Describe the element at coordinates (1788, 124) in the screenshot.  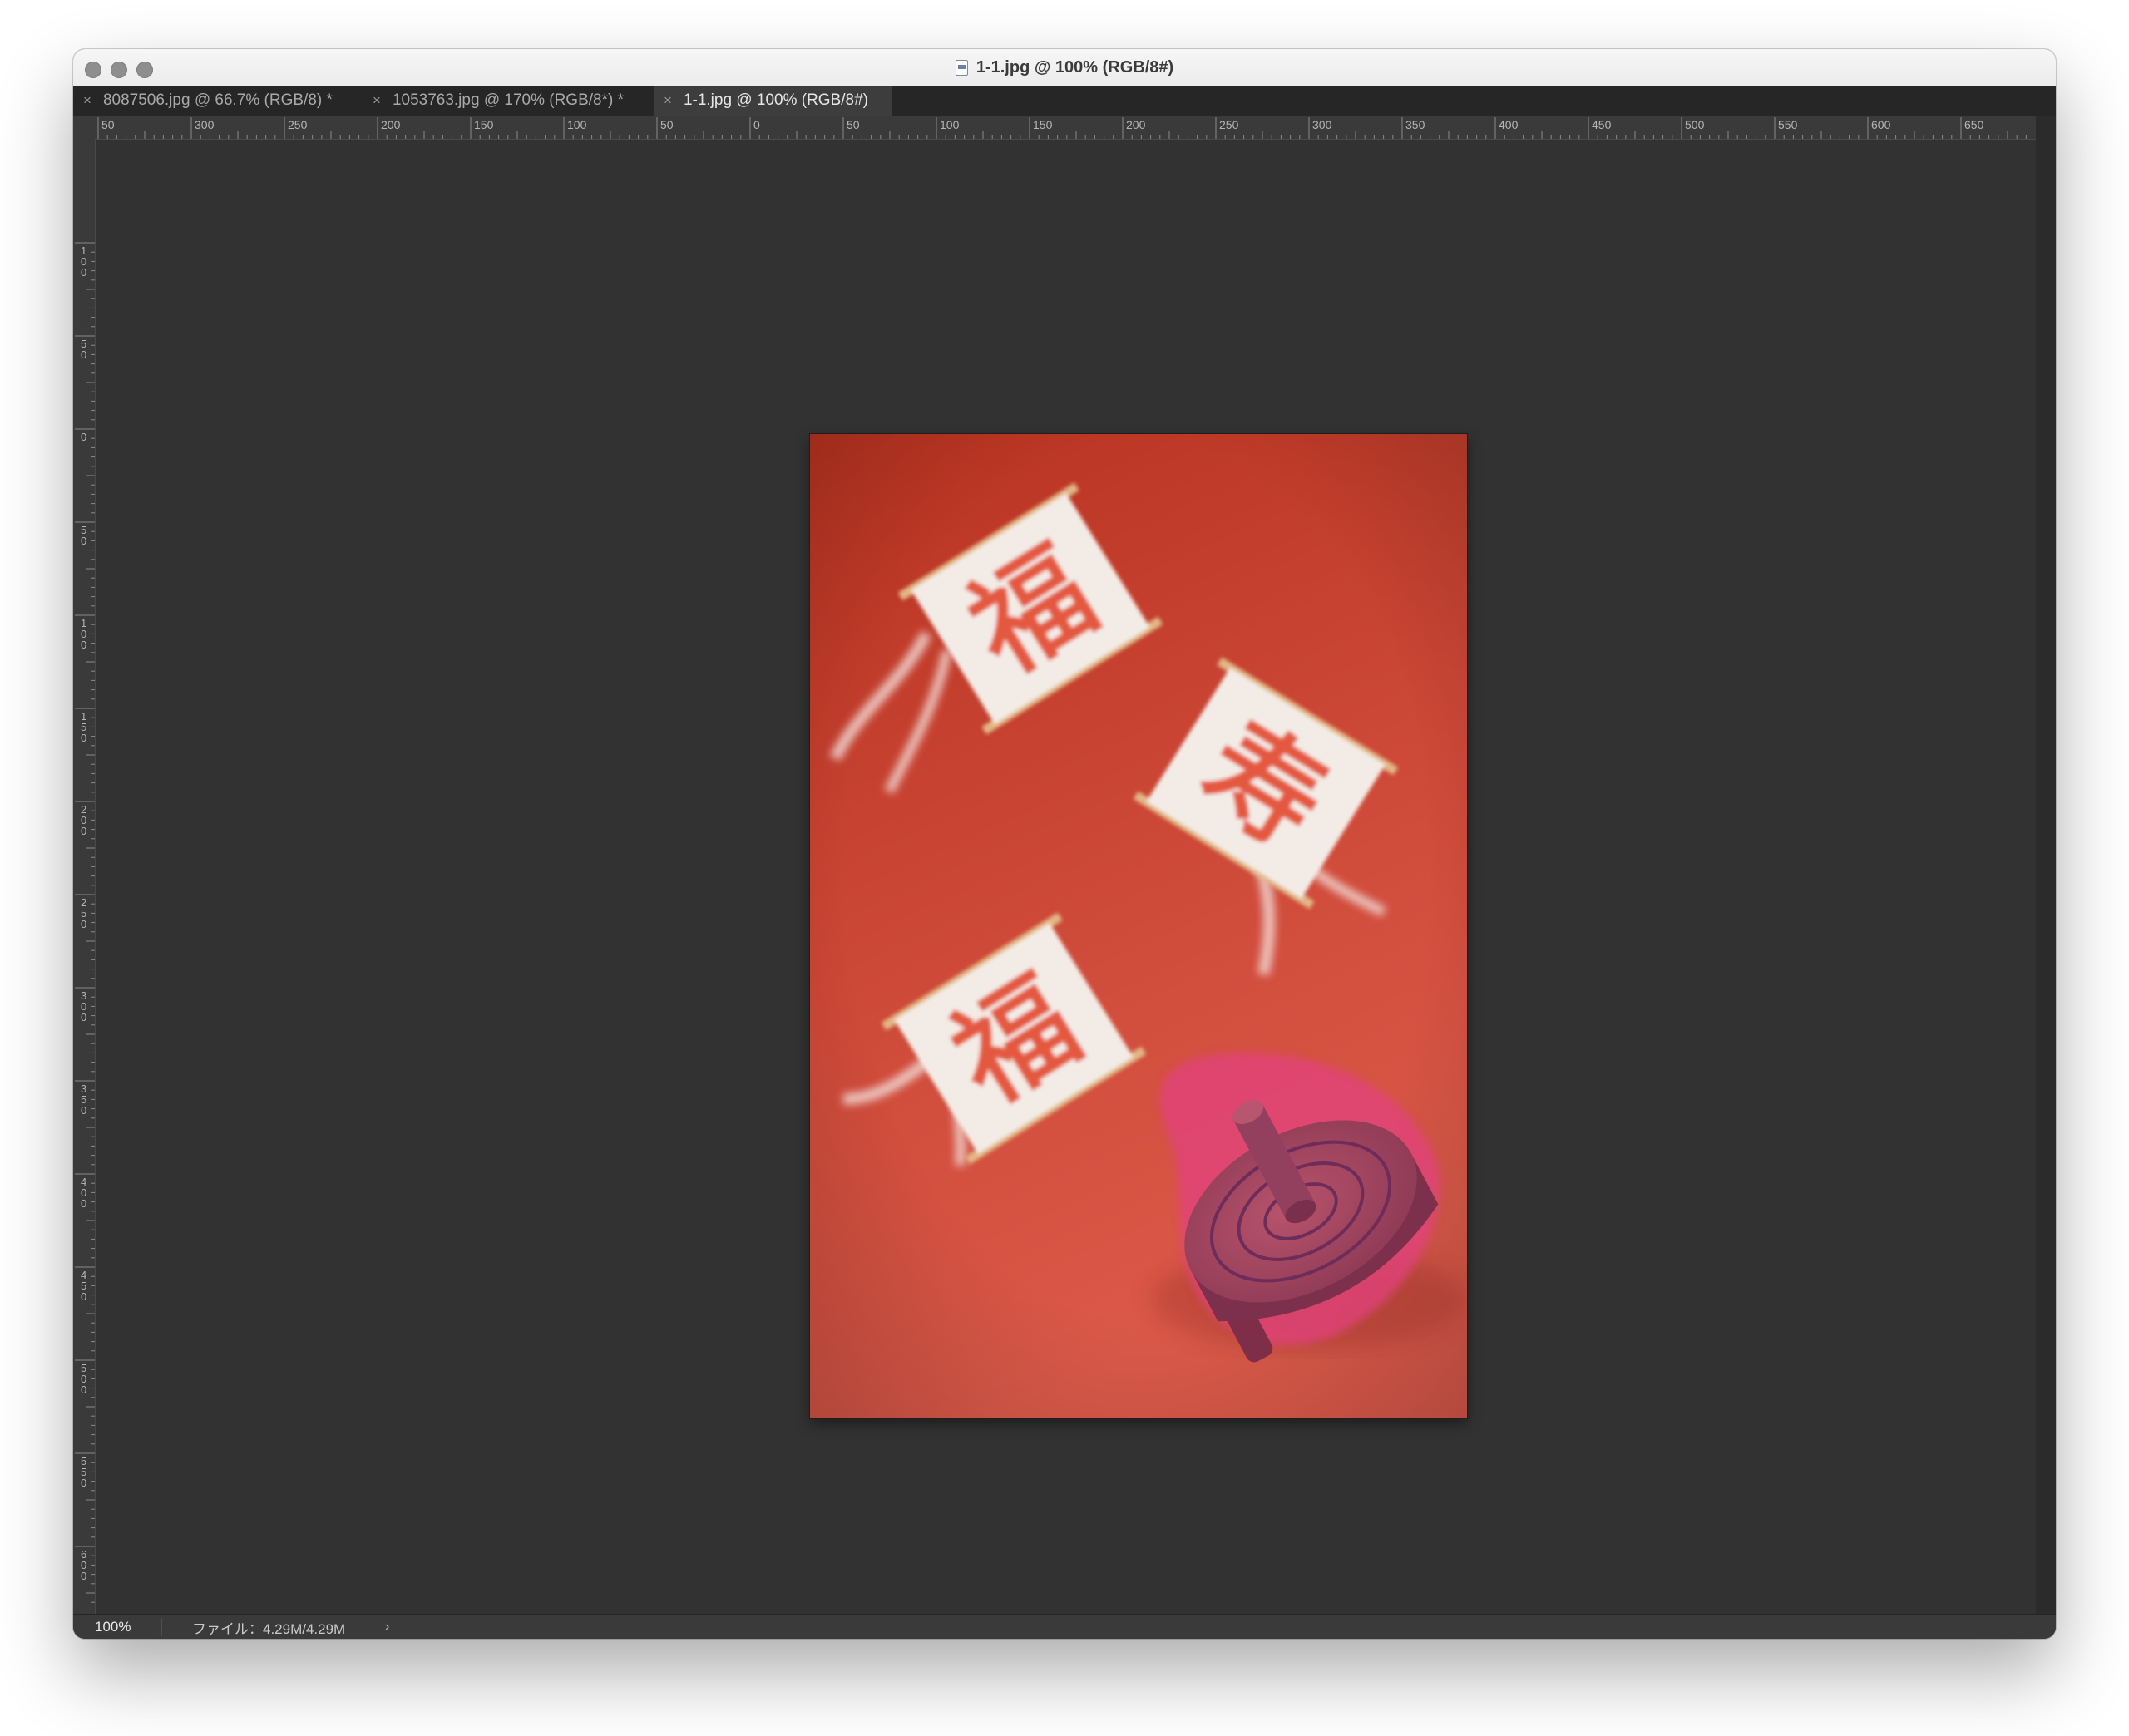
I see `ruler-label: 550` at that location.